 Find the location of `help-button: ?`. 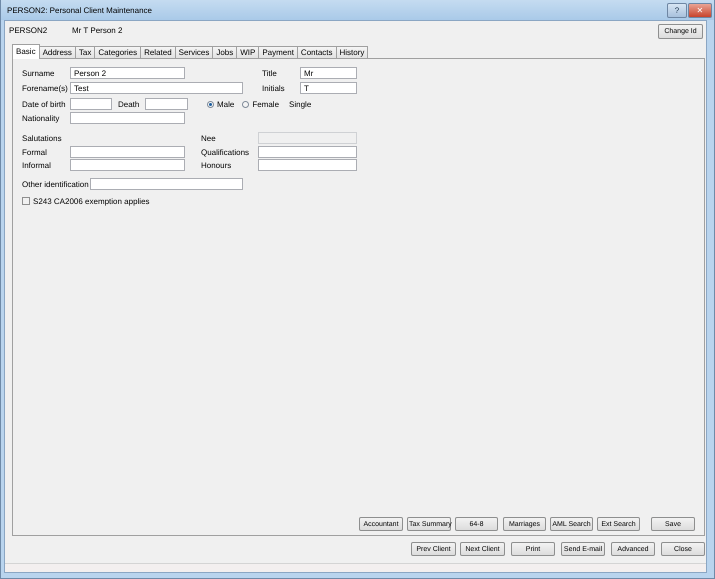

help-button: ? is located at coordinates (677, 10).